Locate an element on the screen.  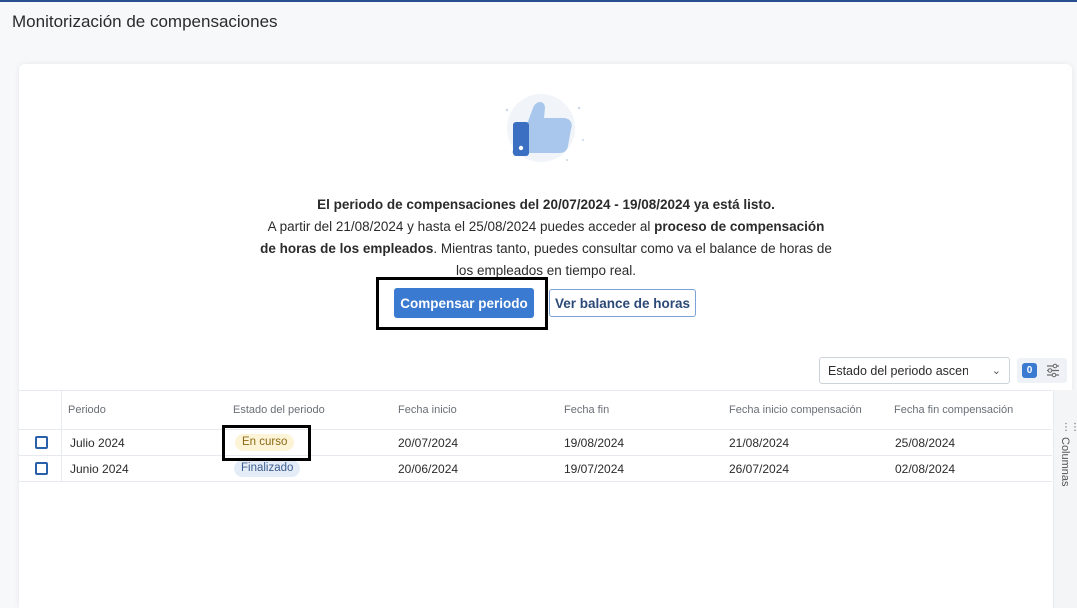
sort-select: Estado del periodo ascendente ⌄ is located at coordinates (914, 370).